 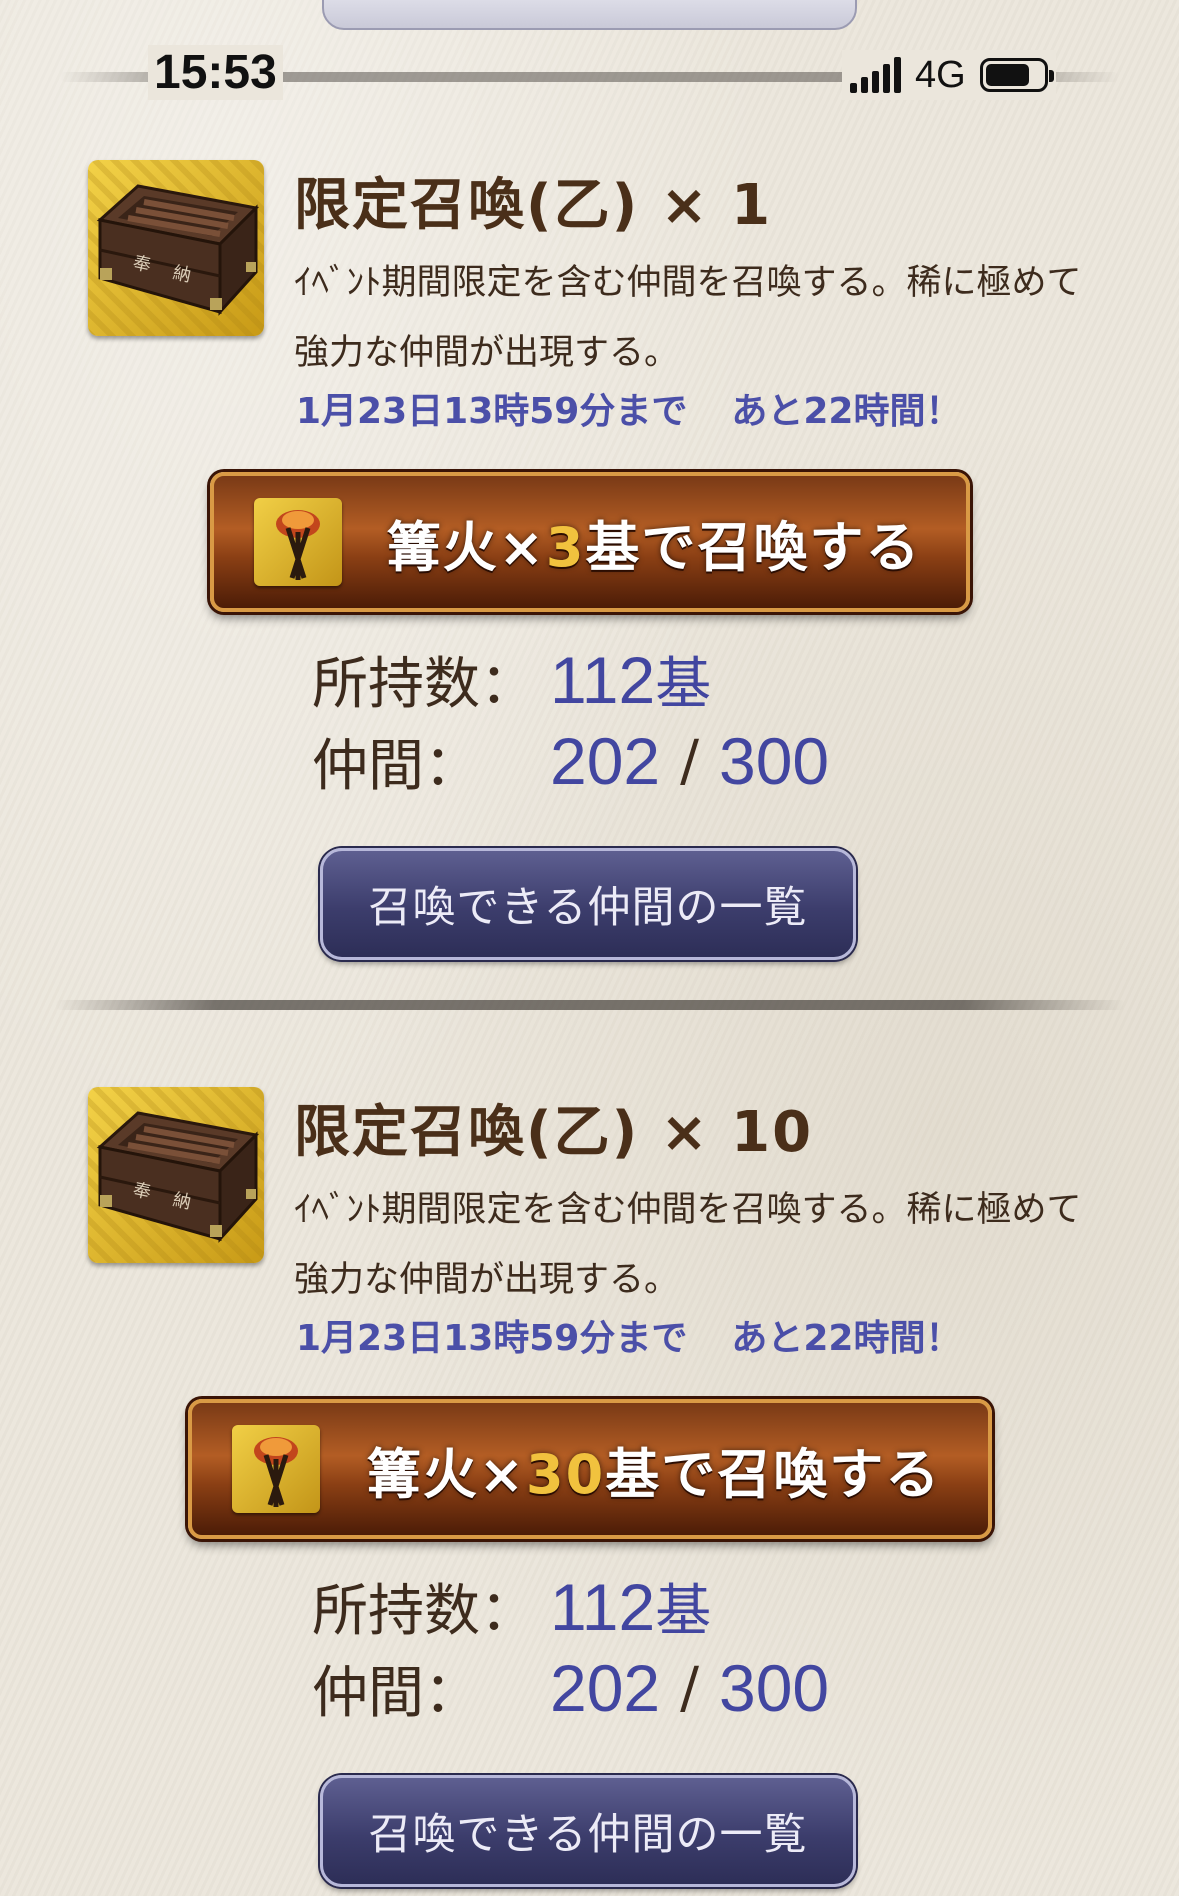 What do you see at coordinates (533, 205) in the screenshot?
I see `item-title: 限定召喚(乙) × 1` at bounding box center [533, 205].